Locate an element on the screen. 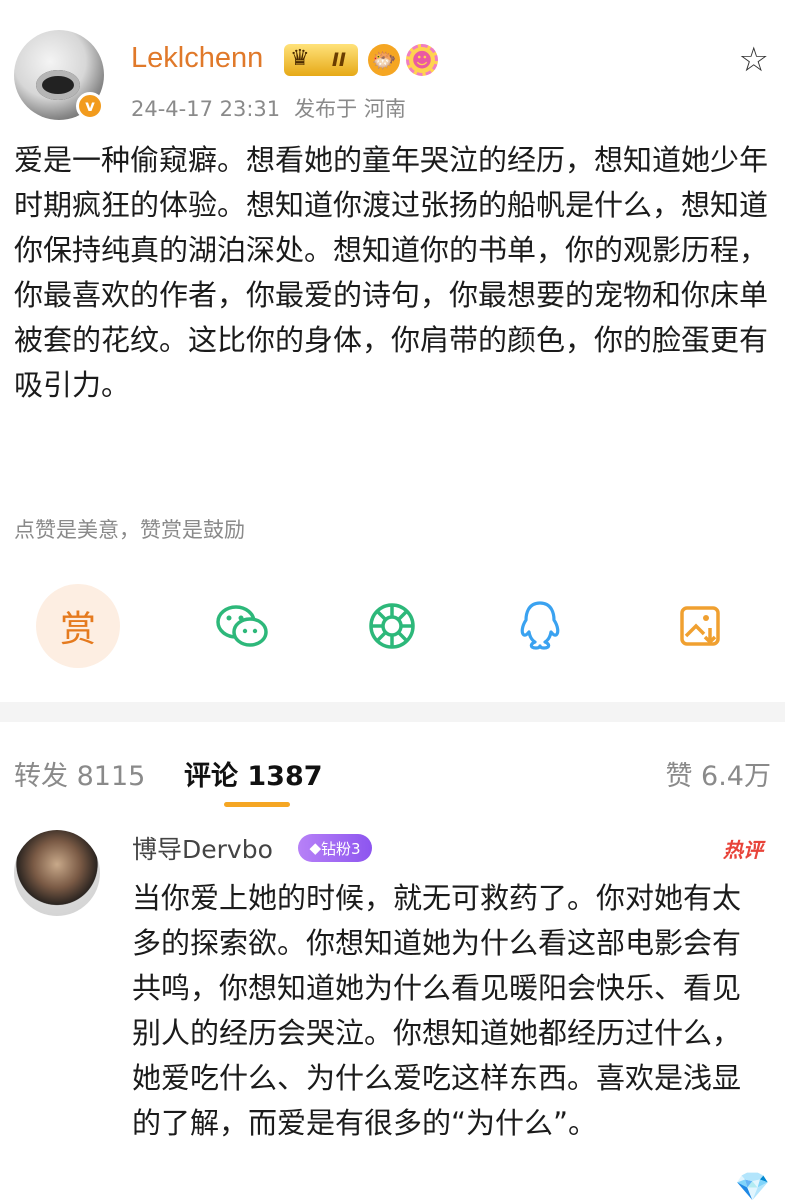 This screenshot has height=1200, width=785. hot-comment-tag: 热评 is located at coordinates (743, 850).